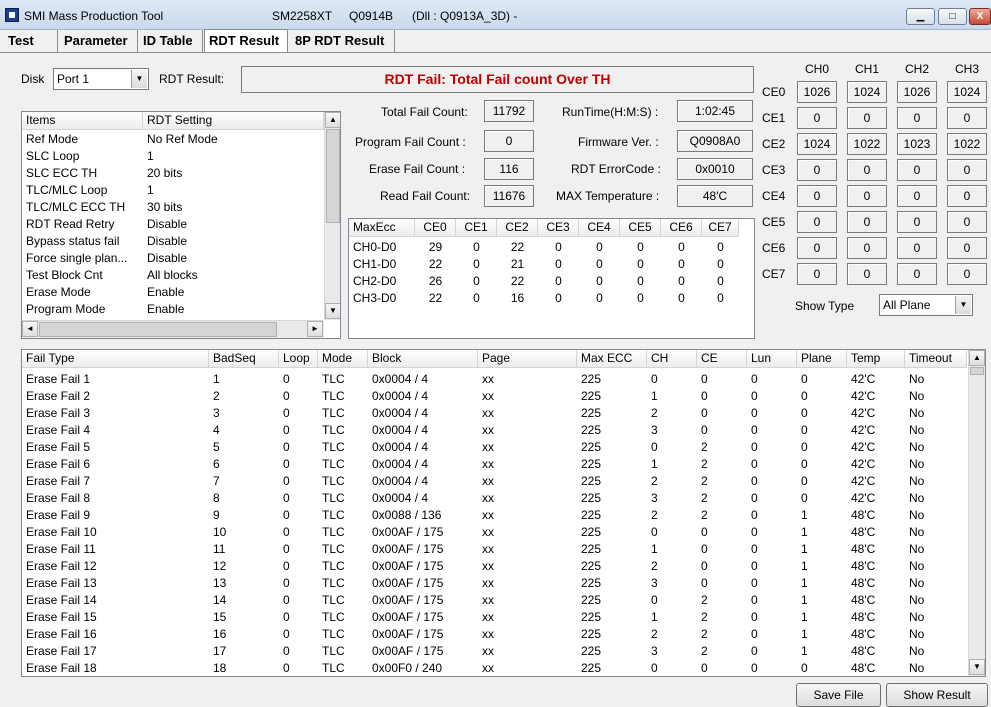 The image size is (991, 707). What do you see at coordinates (382, 228) in the screenshot?
I see `maxecc-header: MaxEcc` at bounding box center [382, 228].